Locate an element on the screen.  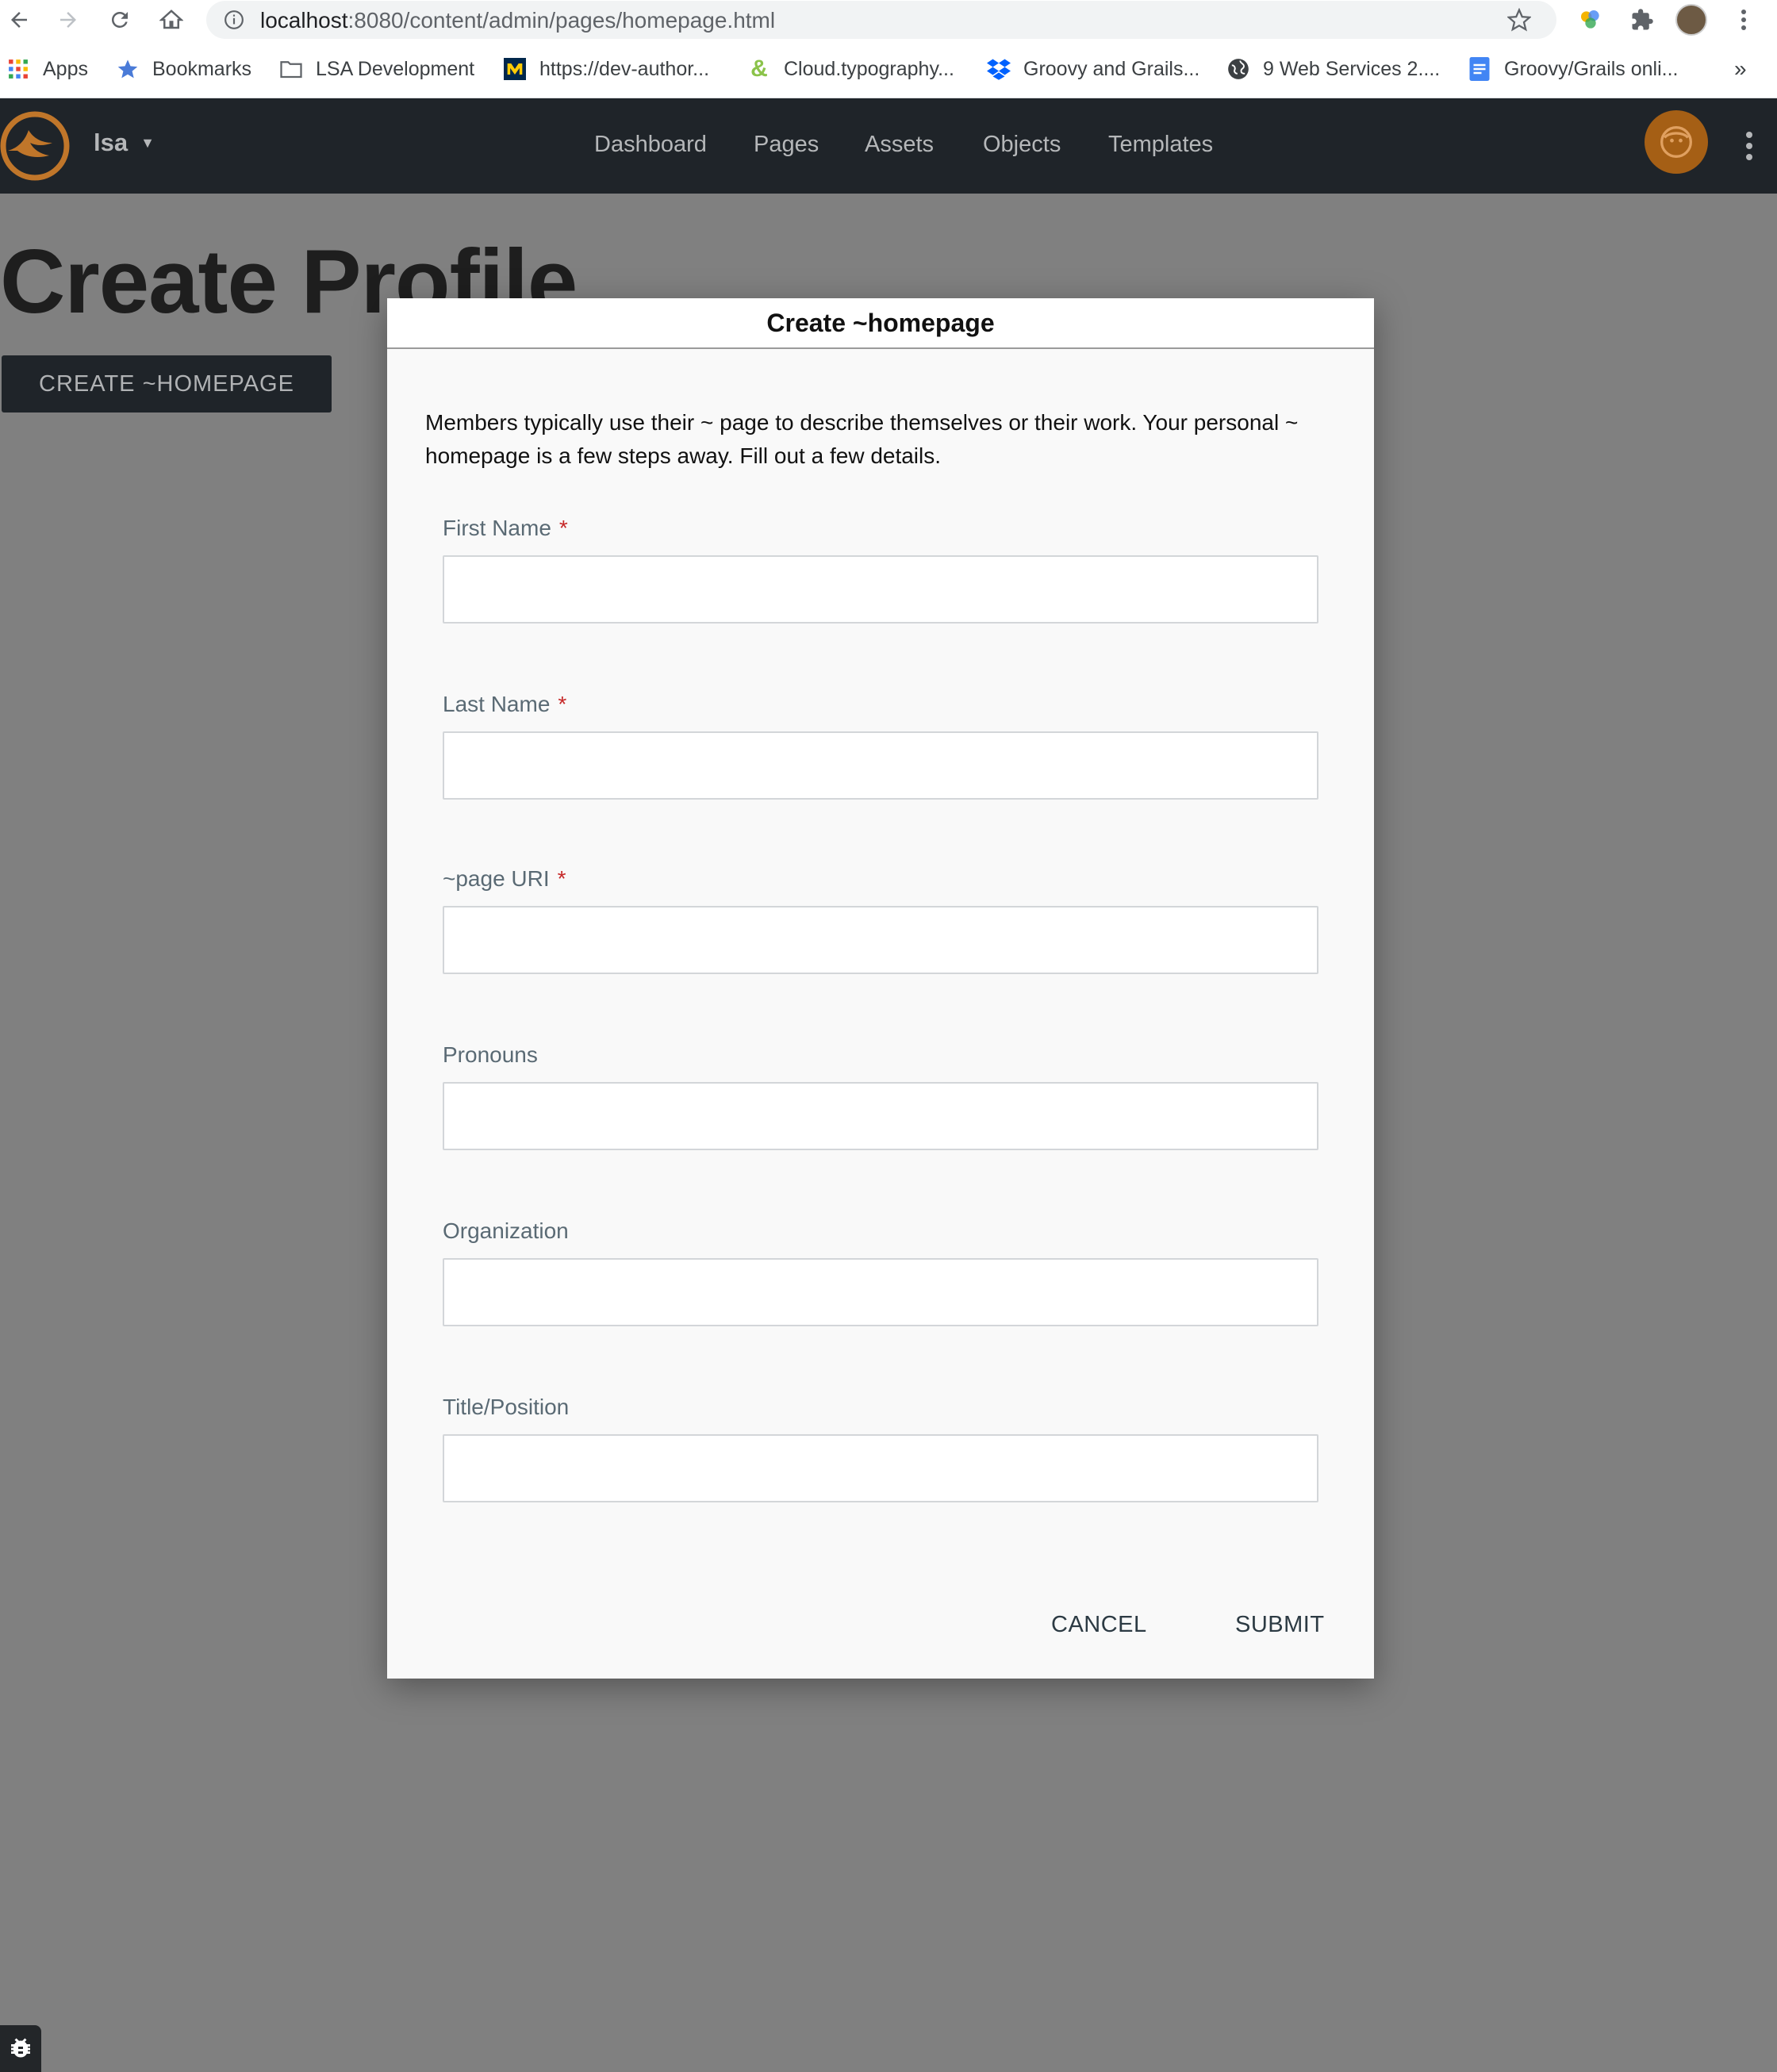
dialog-title: Create ~homepage is located at coordinates (880, 323).